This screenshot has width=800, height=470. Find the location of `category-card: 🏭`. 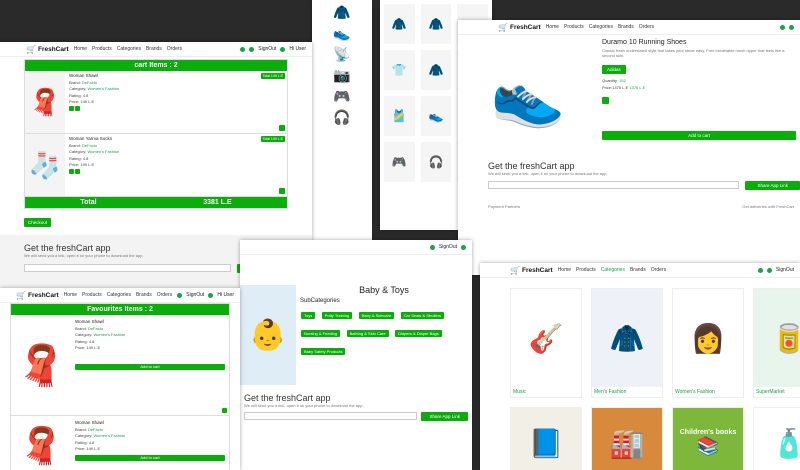

category-card: 🏭 is located at coordinates (627, 438).